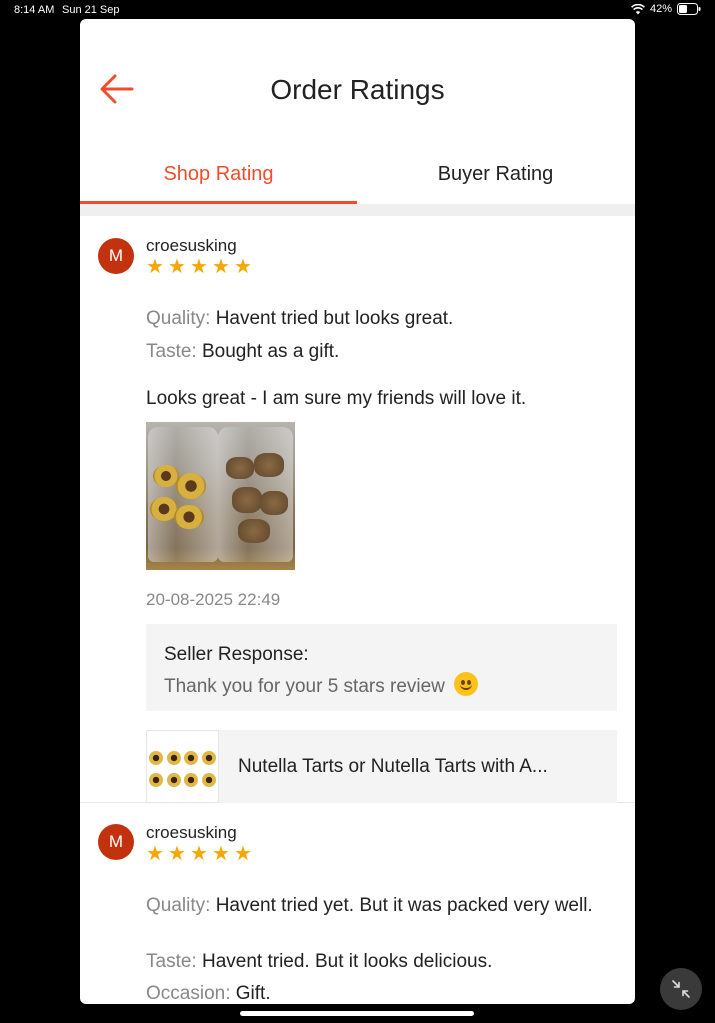 Image resolution: width=715 pixels, height=1023 pixels. What do you see at coordinates (466, 684) in the screenshot?
I see `smiling-face-icon` at bounding box center [466, 684].